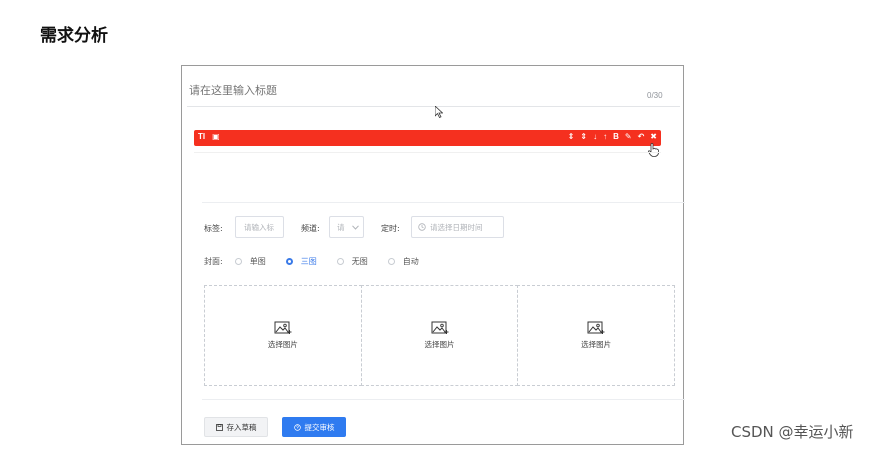 The width and height of the screenshot is (884, 450). What do you see at coordinates (641, 136) in the screenshot?
I see `undo-icon: ↶` at bounding box center [641, 136].